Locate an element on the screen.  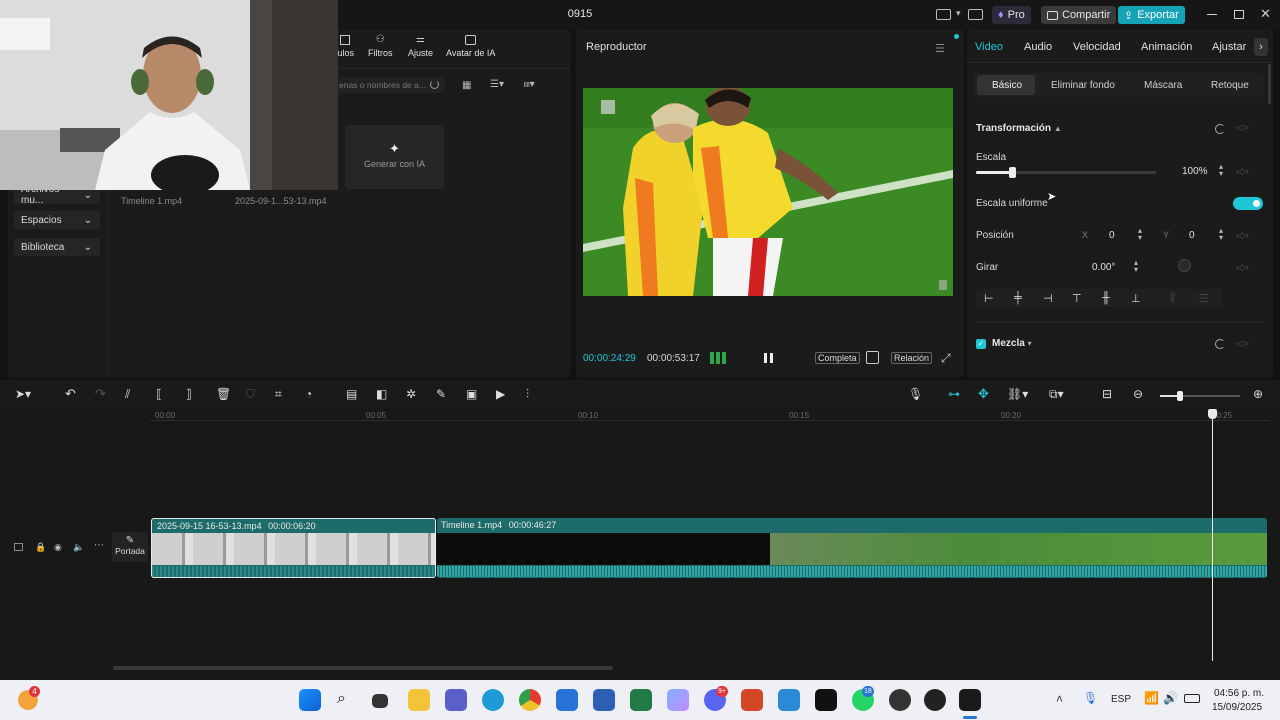
audio-split-icon: ⫶ is located at coordinates (527, 394).